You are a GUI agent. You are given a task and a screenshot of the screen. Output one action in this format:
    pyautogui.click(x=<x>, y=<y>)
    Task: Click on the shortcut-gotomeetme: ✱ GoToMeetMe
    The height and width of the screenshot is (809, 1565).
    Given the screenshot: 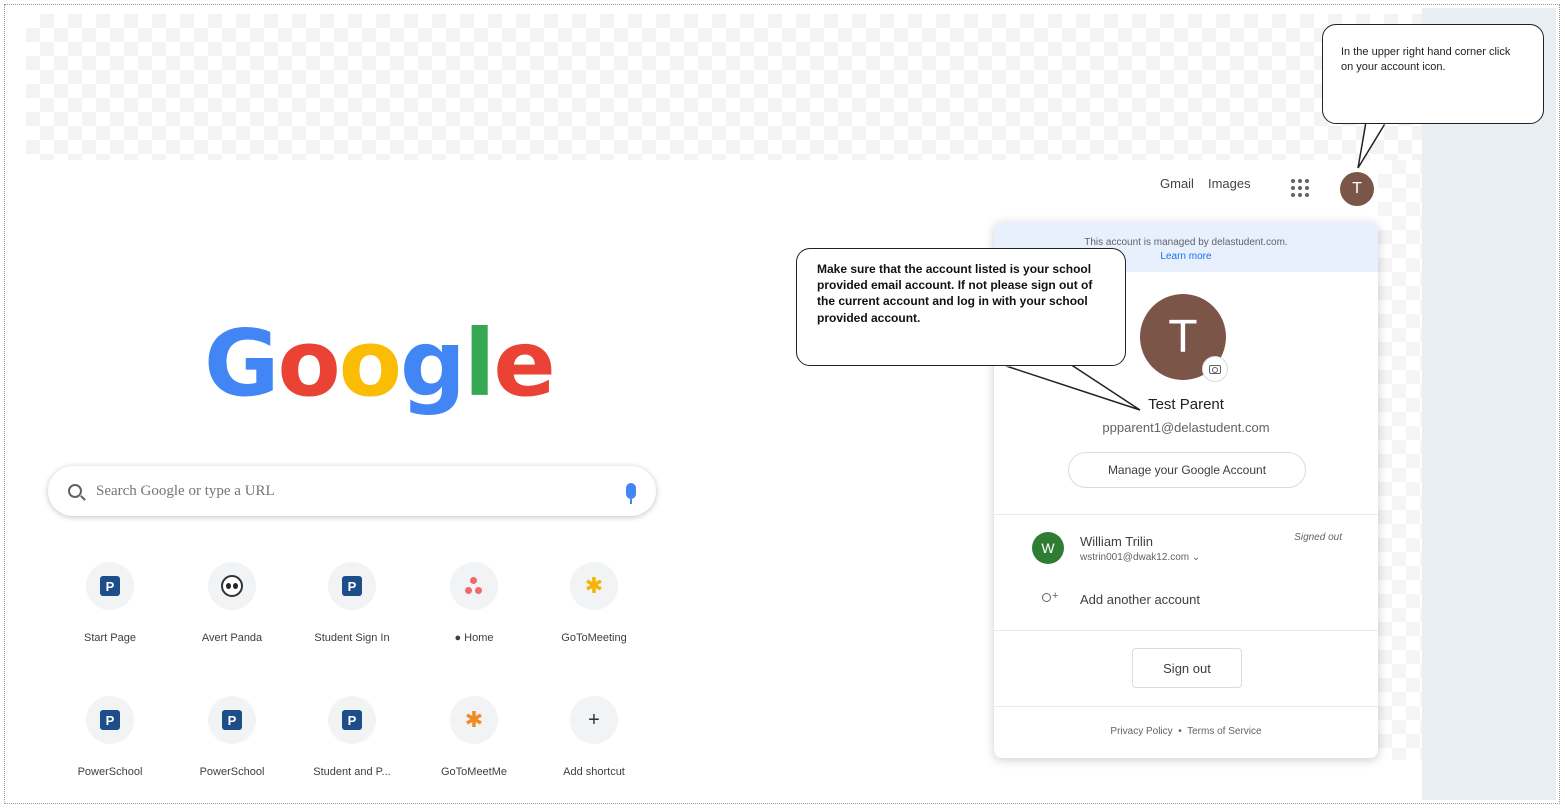 What is the action you would take?
    pyautogui.click(x=474, y=737)
    